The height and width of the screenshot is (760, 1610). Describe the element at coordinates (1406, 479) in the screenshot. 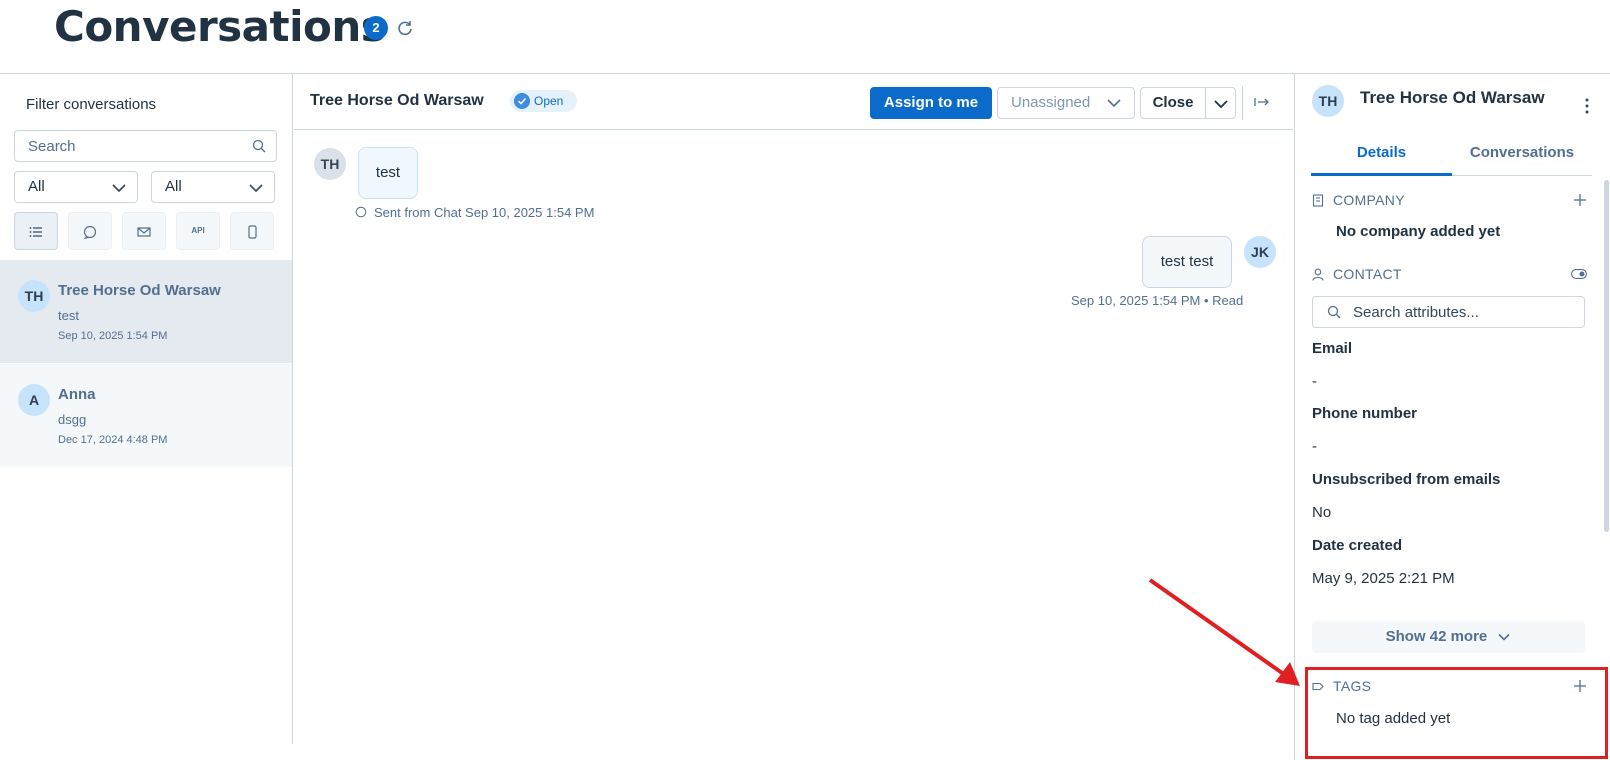

I see `attribute-label: Unsubscribed from emails` at that location.